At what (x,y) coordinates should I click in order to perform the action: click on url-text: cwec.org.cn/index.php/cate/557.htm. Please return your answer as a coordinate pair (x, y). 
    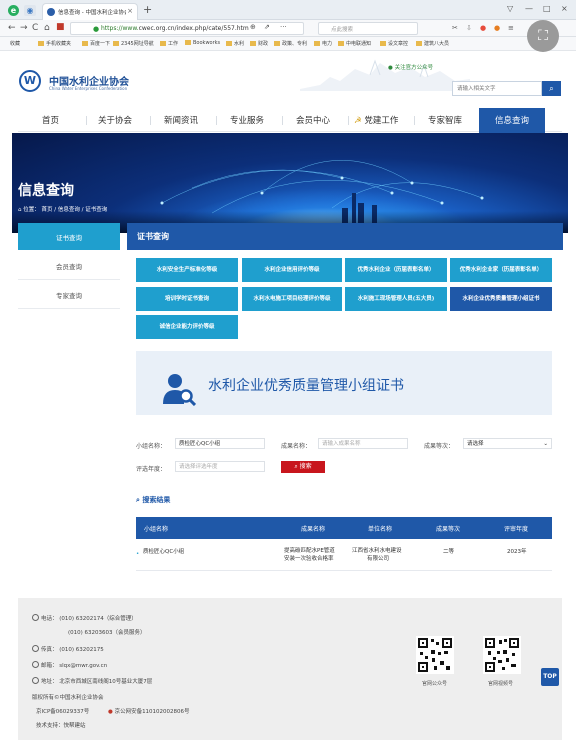
    Looking at the image, I should click on (193, 28).